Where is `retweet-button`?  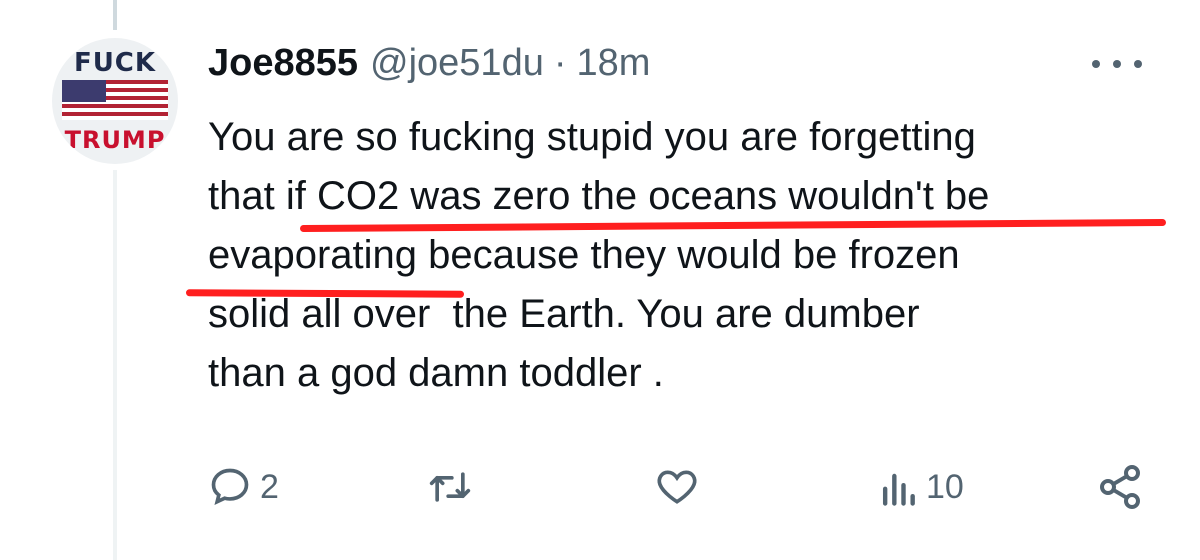
retweet-button is located at coordinates (454, 487).